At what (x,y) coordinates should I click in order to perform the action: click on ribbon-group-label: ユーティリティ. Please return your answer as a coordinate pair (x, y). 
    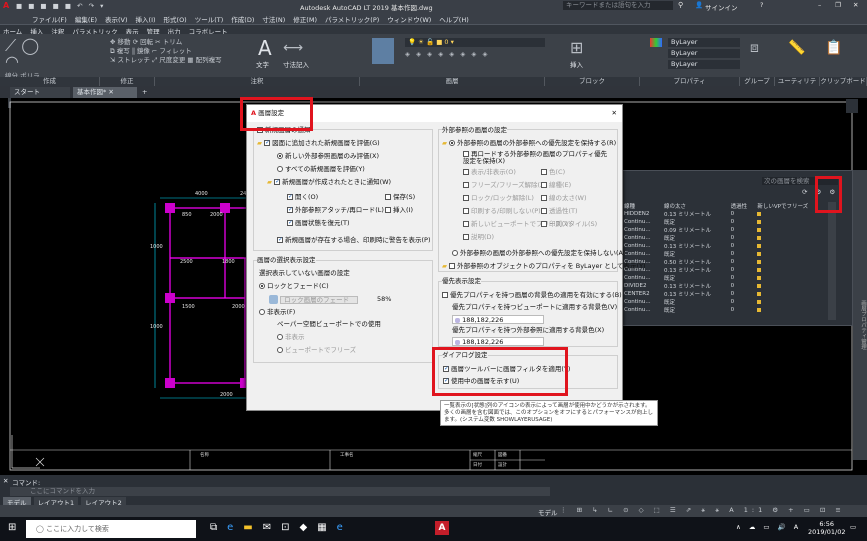
    Looking at the image, I should click on (797, 85).